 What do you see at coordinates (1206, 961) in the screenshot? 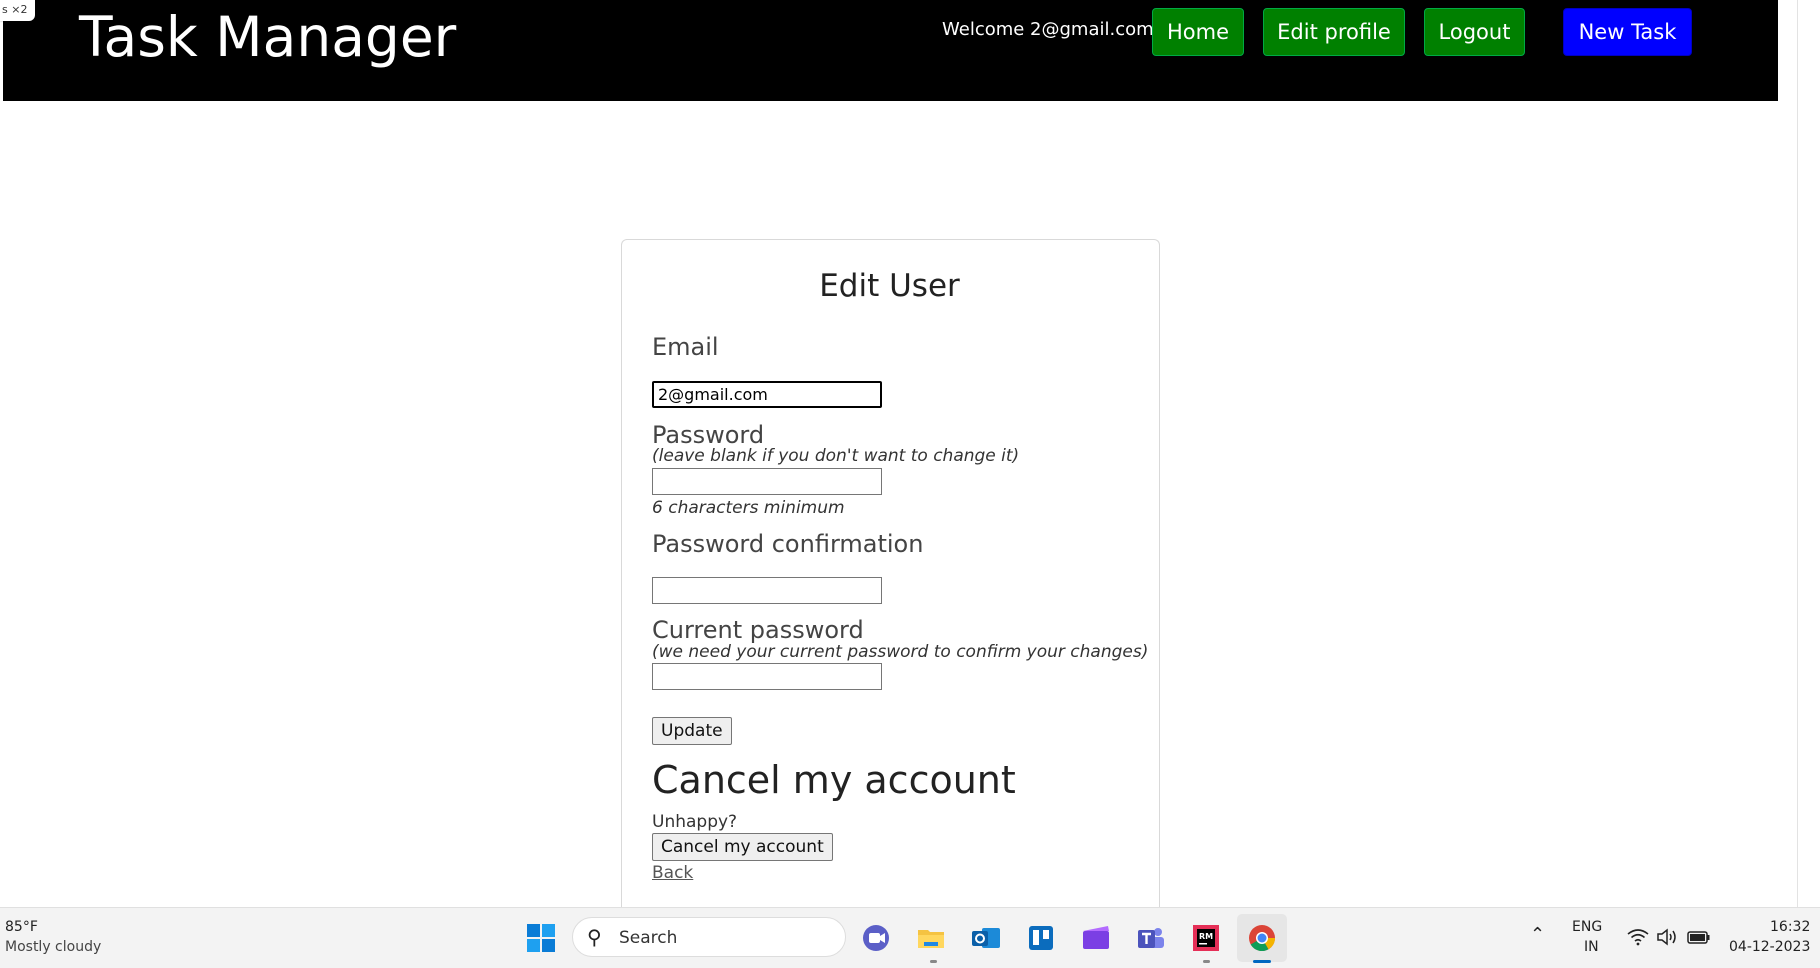
I see `rubymine-running-indicator` at bounding box center [1206, 961].